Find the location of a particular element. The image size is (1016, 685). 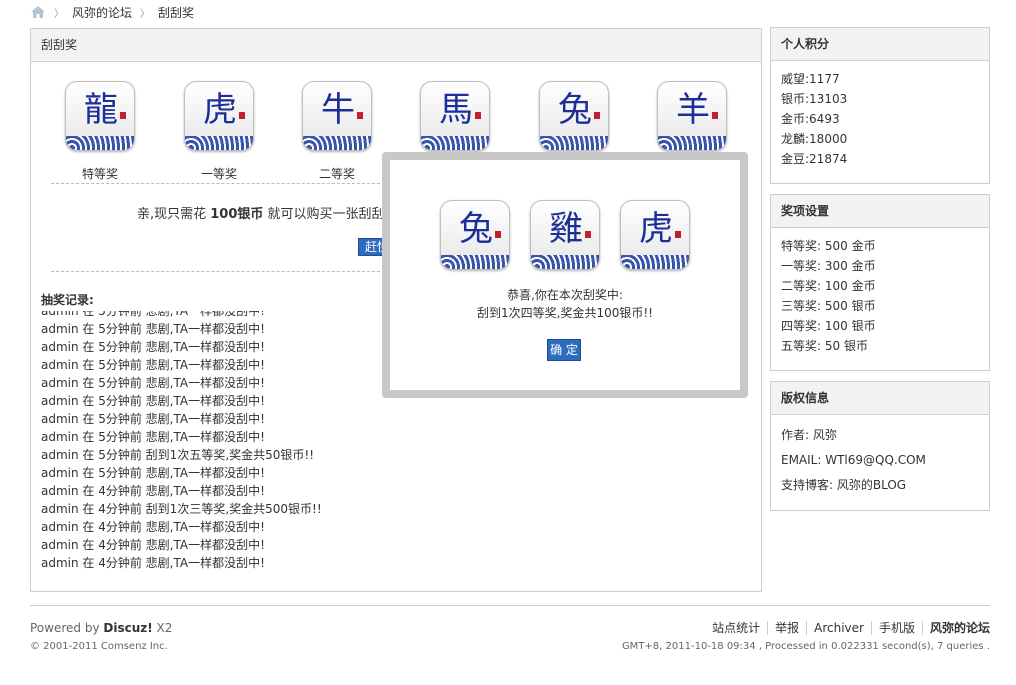

goat-icon: 羊 is located at coordinates (692, 116).